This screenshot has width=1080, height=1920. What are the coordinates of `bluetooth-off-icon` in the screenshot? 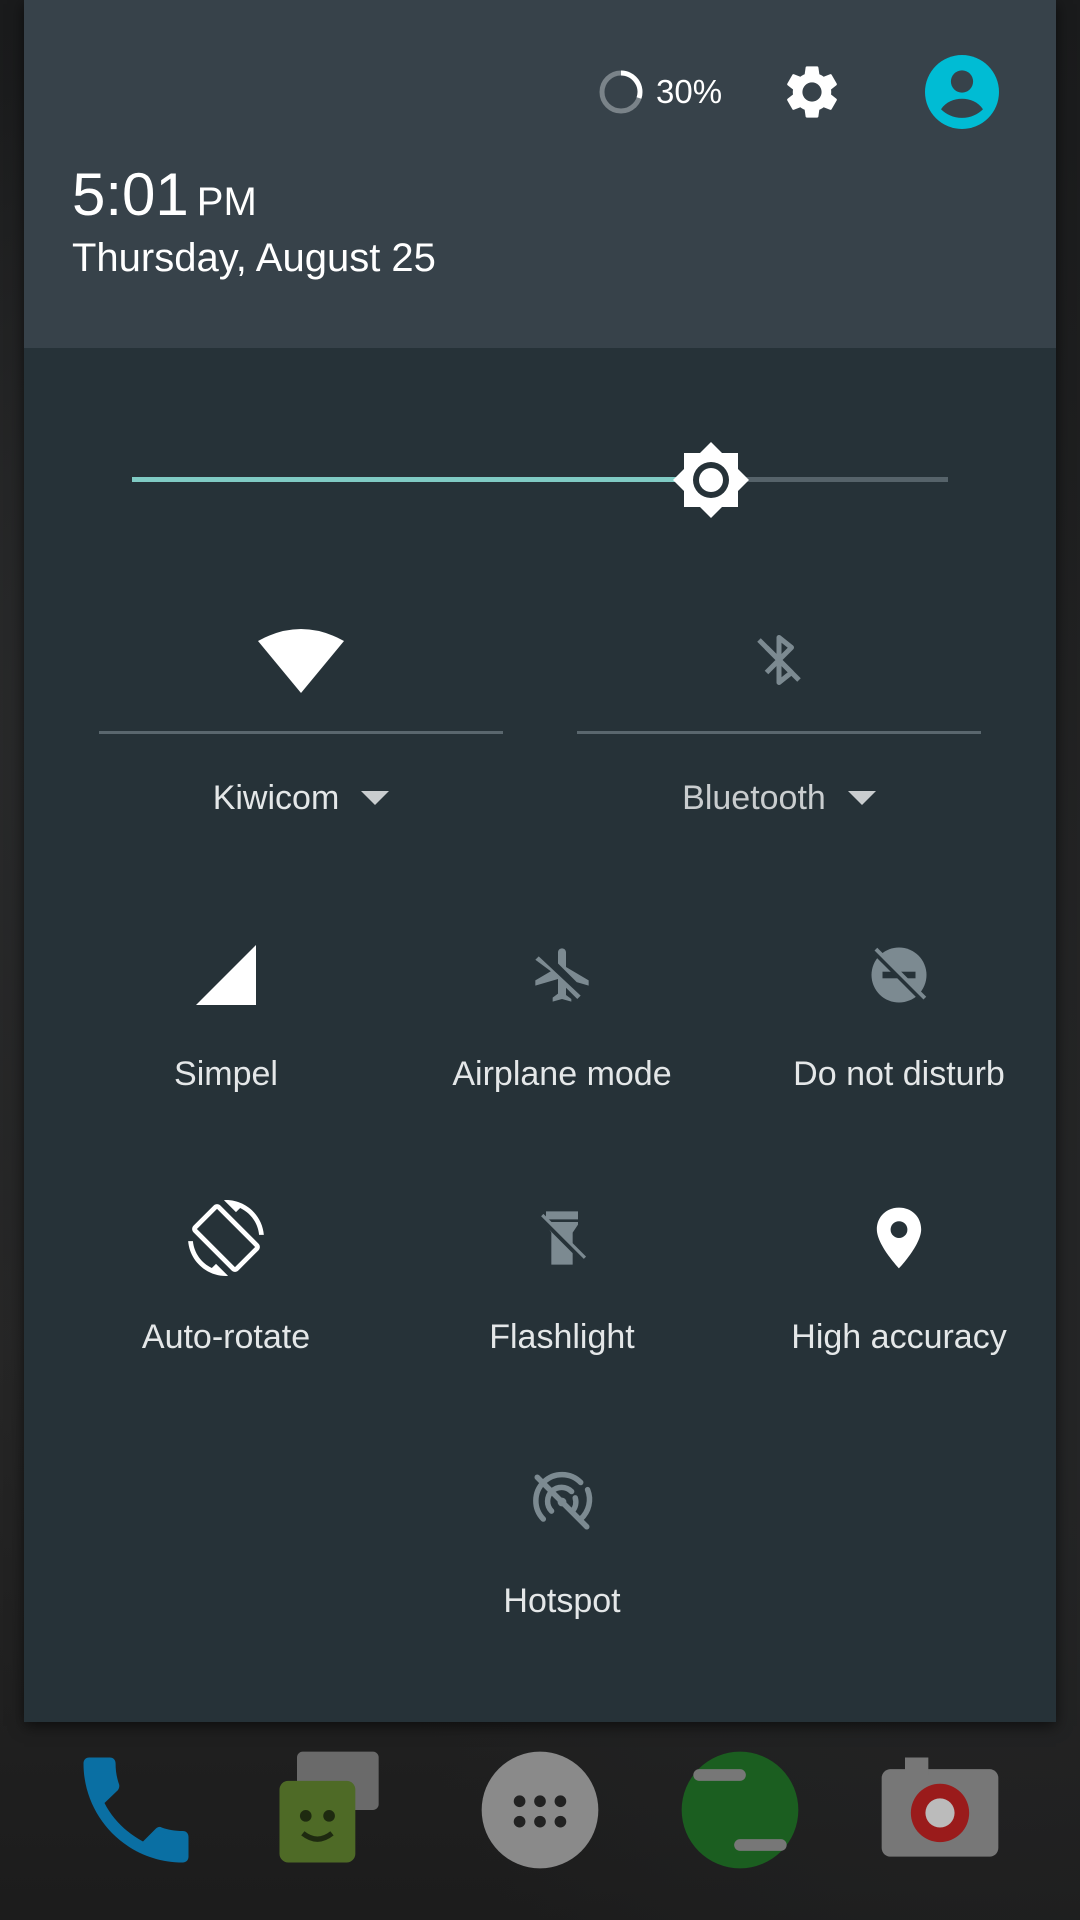 It's located at (779, 660).